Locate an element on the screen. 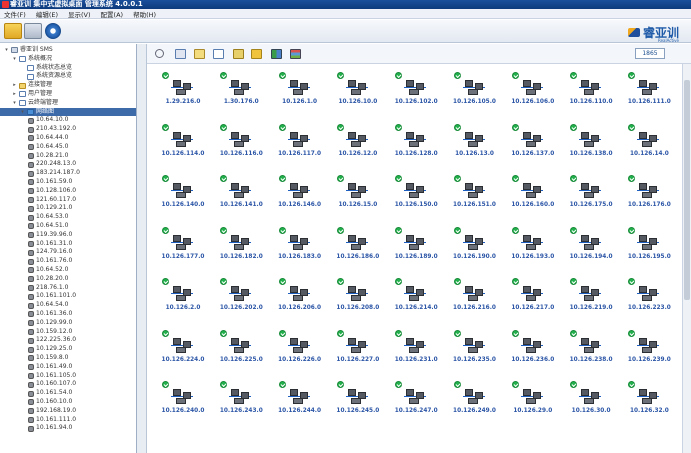 The image size is (691, 453). network-node: 10.126.223.0 is located at coordinates (649, 304).